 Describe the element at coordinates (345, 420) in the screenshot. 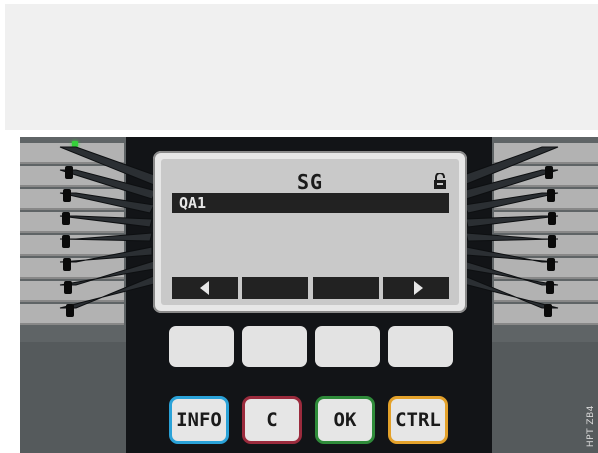

I see `ok-button: OK` at that location.